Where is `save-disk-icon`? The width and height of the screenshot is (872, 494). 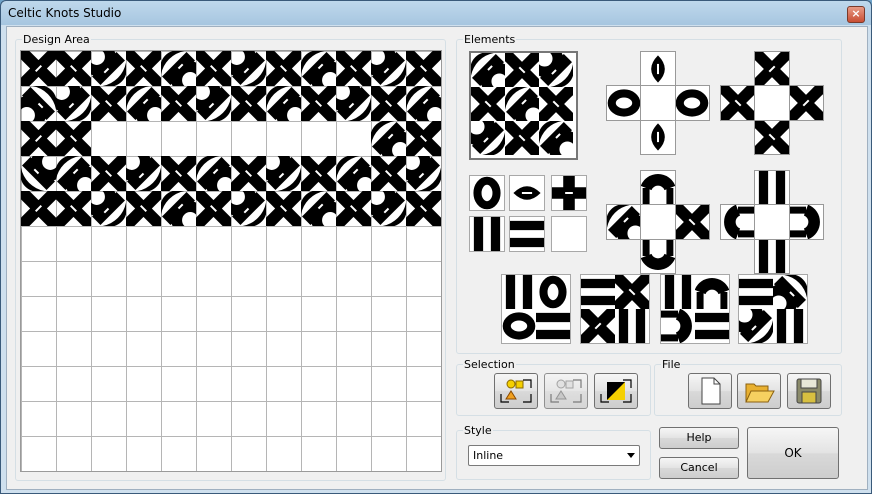 save-disk-icon is located at coordinates (809, 391).